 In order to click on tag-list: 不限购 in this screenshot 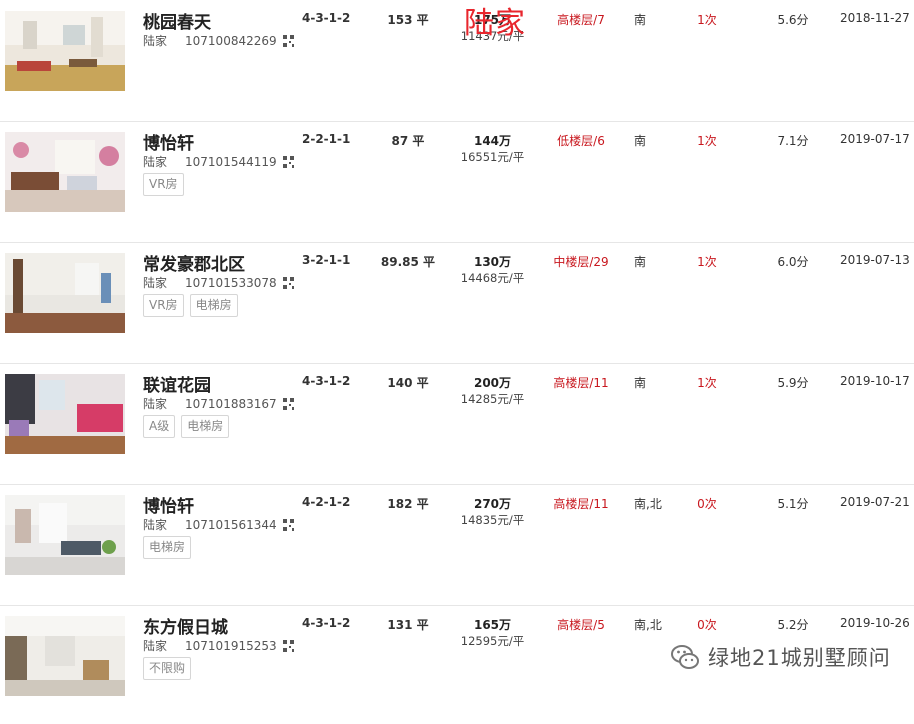, I will do `click(170, 668)`.